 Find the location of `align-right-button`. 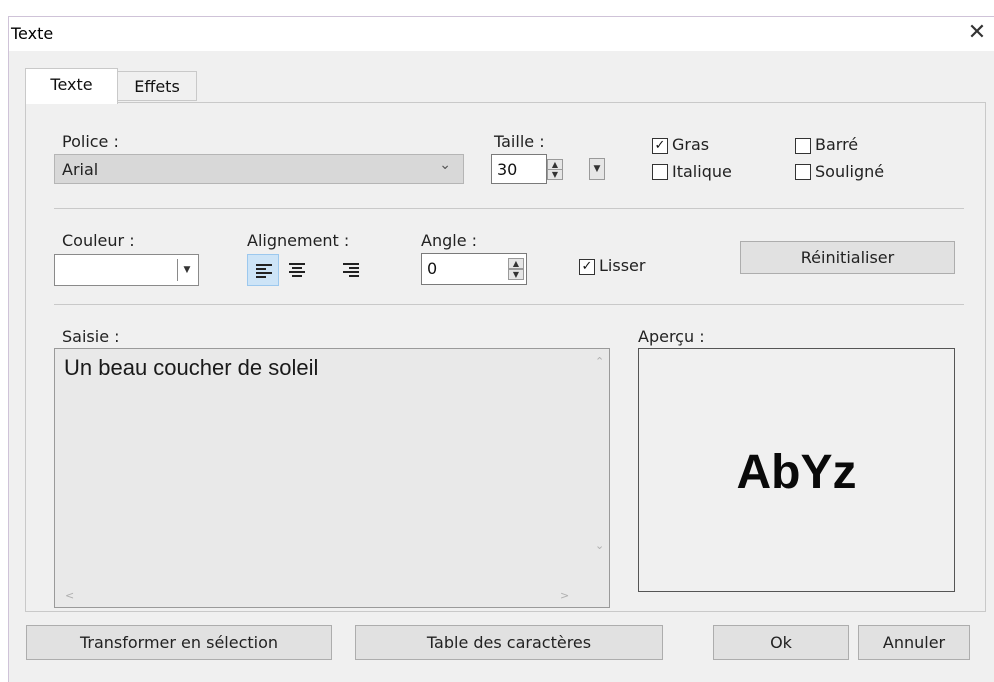

align-right-button is located at coordinates (351, 270).